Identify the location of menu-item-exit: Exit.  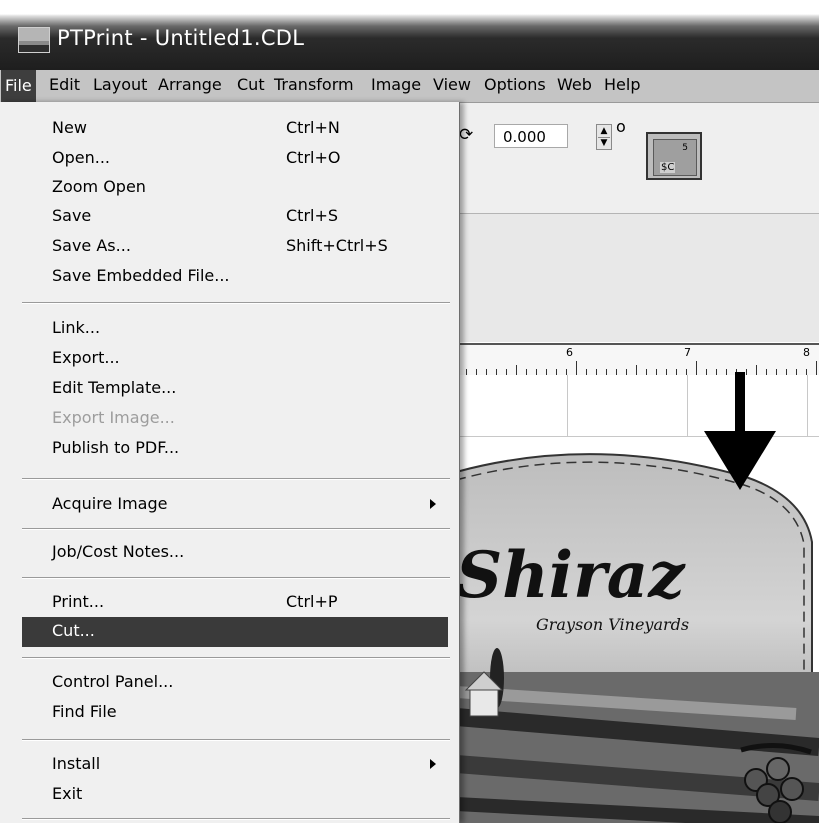
(229, 795).